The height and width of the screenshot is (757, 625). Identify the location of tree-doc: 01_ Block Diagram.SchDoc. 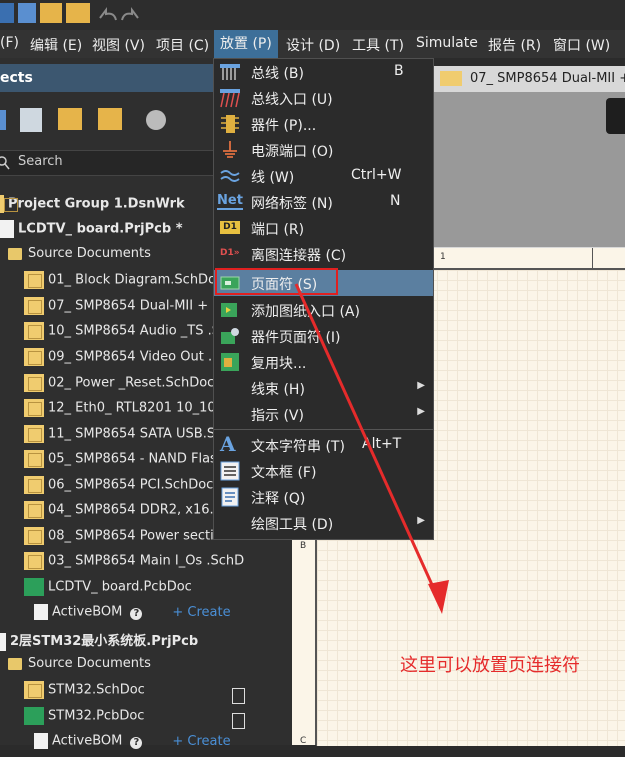
(123, 283).